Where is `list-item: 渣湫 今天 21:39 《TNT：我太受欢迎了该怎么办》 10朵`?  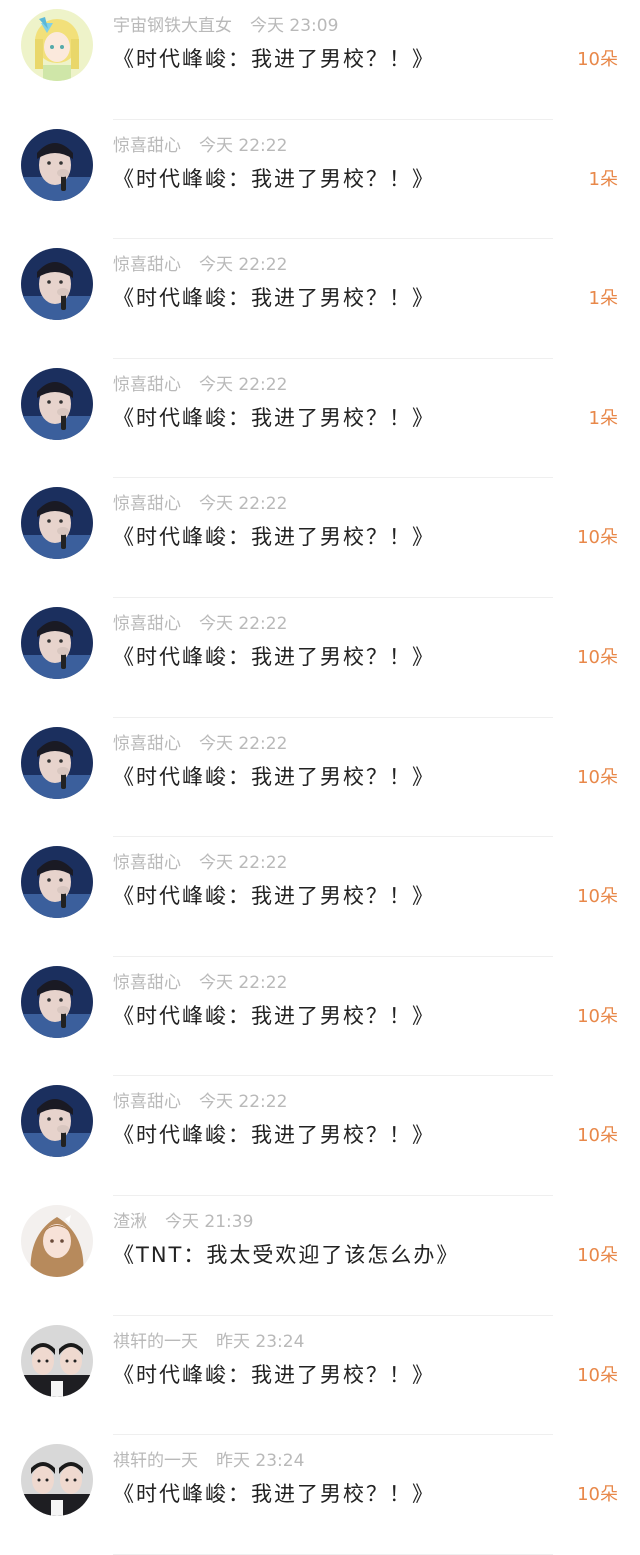 list-item: 渣湫 今天 21:39 《TNT：我太受欢迎了该怎么办》 10朵 is located at coordinates (320, 1256).